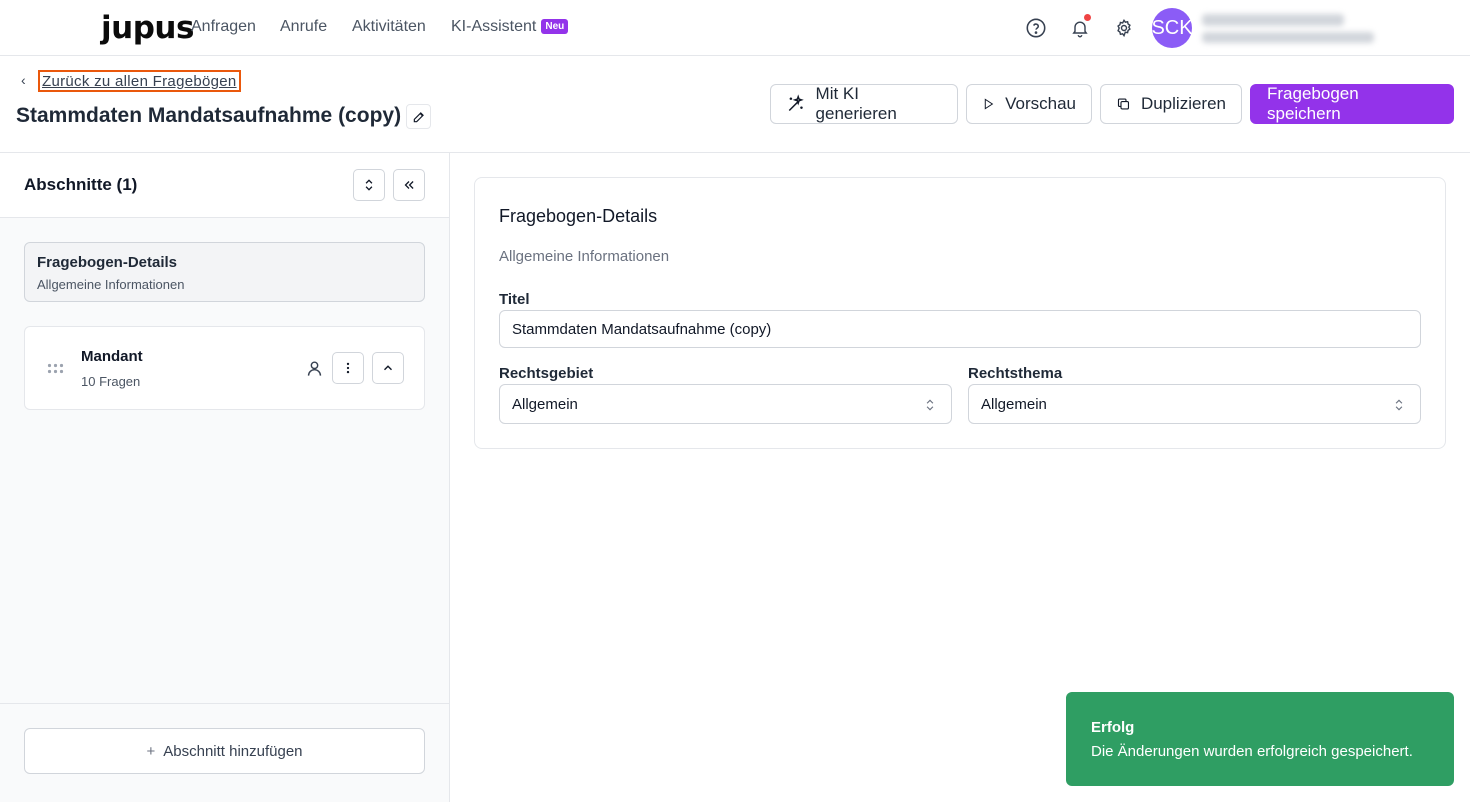 This screenshot has height=802, width=1470. What do you see at coordinates (1087, 17) in the screenshot?
I see `notification-dot` at bounding box center [1087, 17].